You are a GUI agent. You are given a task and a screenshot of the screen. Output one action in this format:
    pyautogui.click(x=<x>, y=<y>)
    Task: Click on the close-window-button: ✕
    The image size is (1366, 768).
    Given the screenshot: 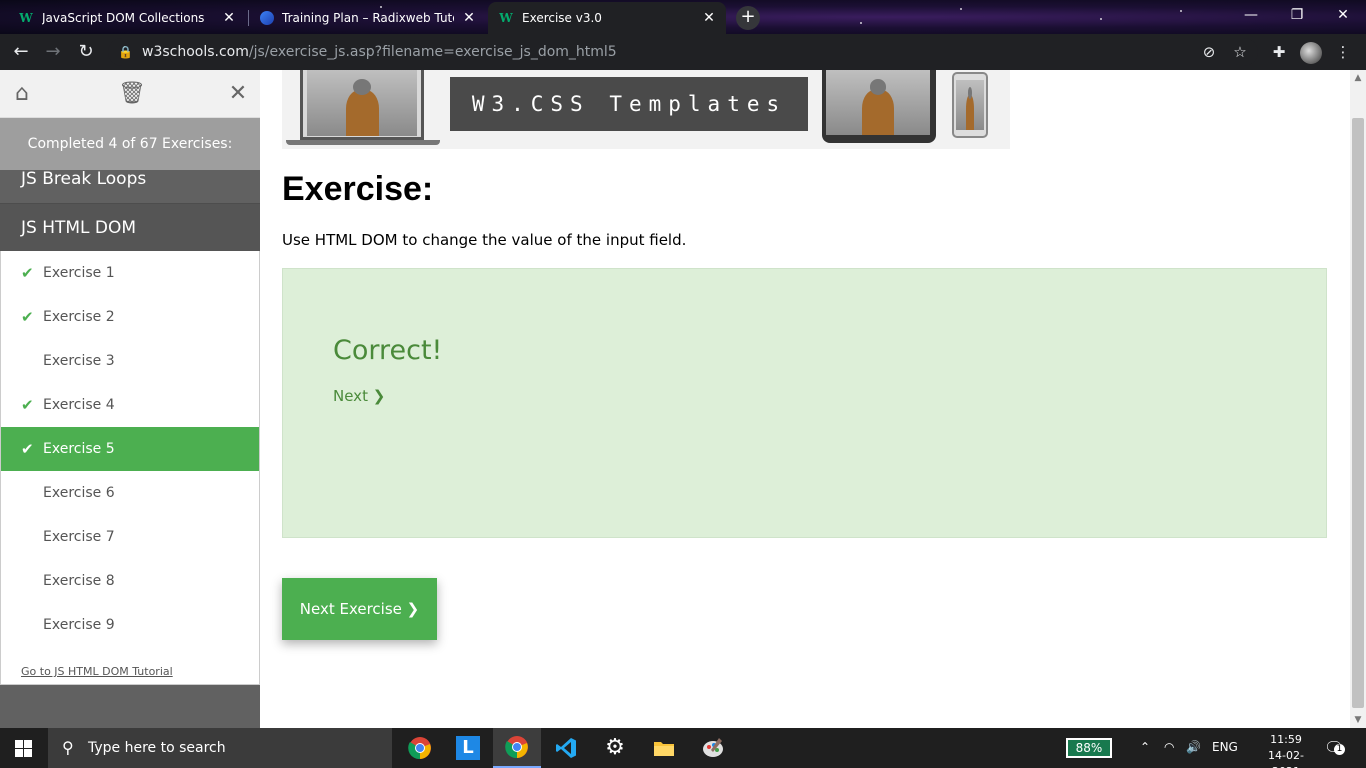 What is the action you would take?
    pyautogui.click(x=1343, y=15)
    